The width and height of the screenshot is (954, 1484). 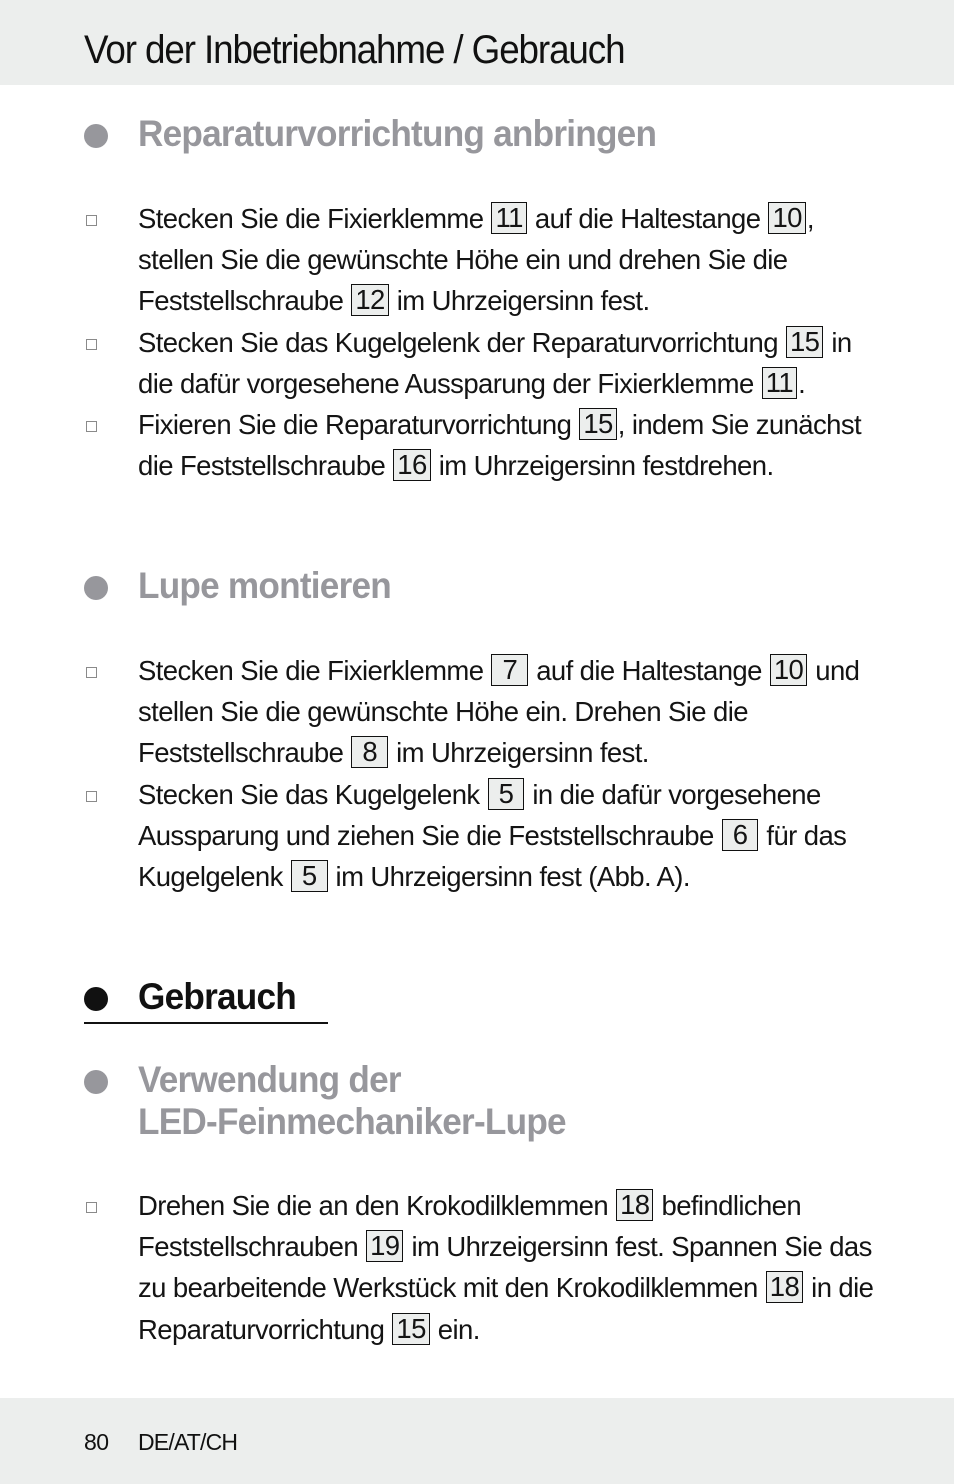 I want to click on heading-line-1: Verwendung der, so click(x=270, y=1079).